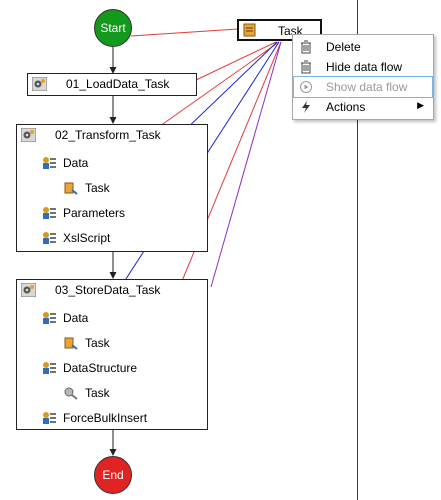 The height and width of the screenshot is (500, 441). I want to click on param-label: Parameters, so click(94, 213).